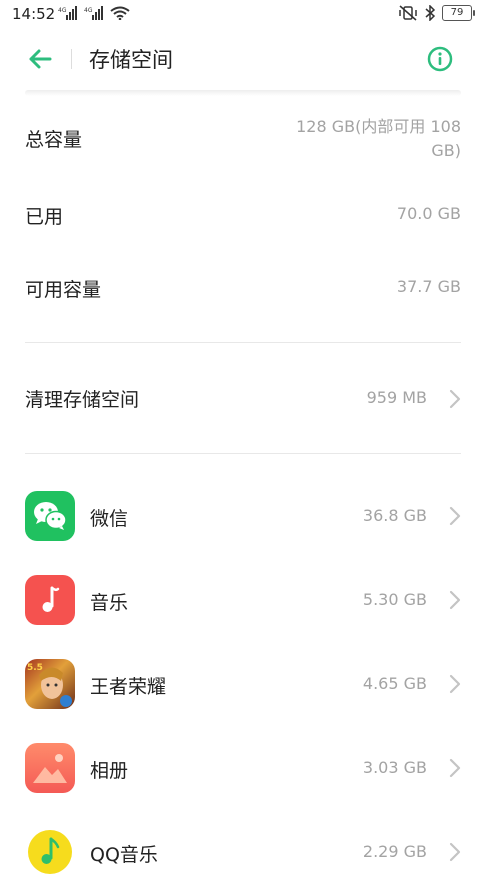 This screenshot has height=887, width=486. Describe the element at coordinates (243, 15) in the screenshot. I see `status-bar: 14:52 4G 4G 79` at that location.